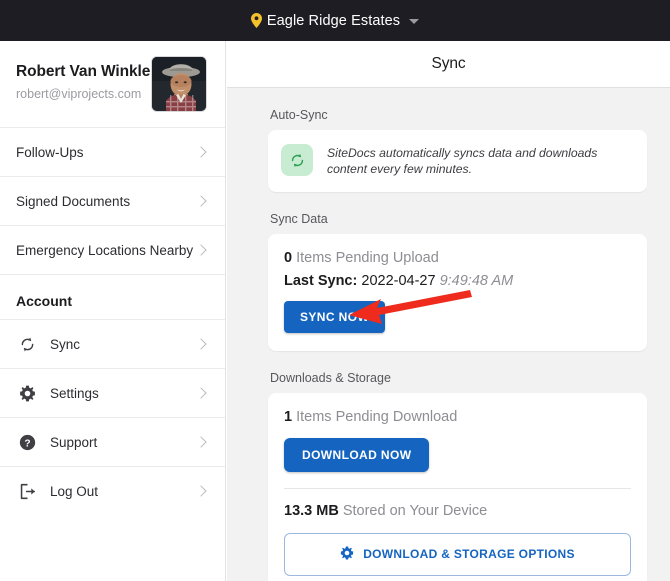 This screenshot has height=581, width=670. I want to click on sidebar-item-sync: Sync, so click(112, 343).